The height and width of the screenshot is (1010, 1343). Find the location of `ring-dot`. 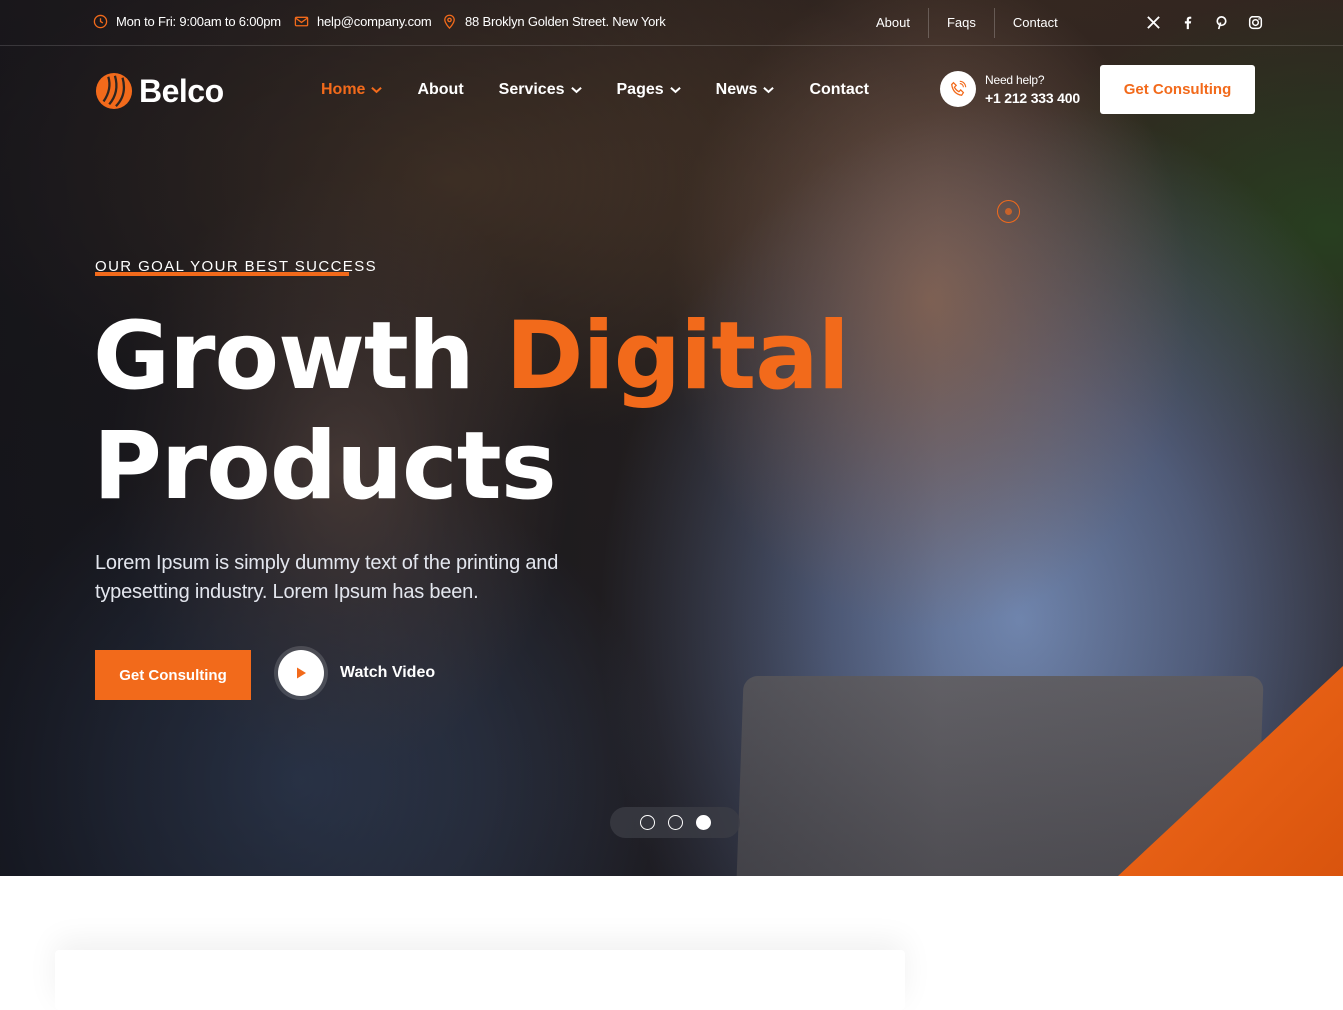

ring-dot is located at coordinates (1008, 211).